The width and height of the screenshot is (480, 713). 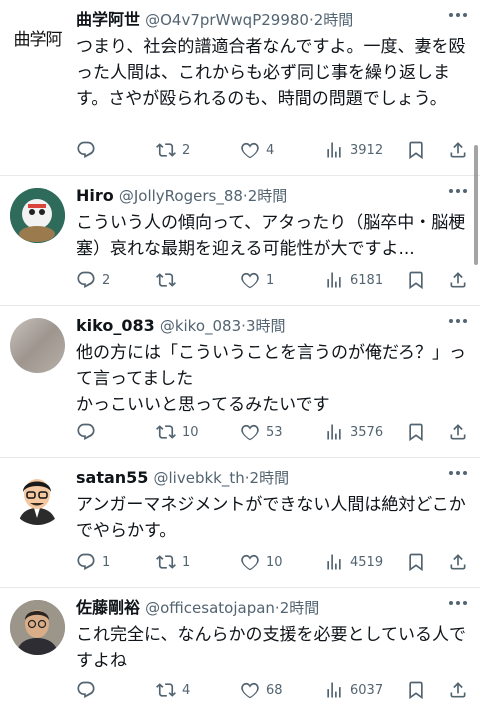 I want to click on retweet-button: 1, so click(x=173, y=562).